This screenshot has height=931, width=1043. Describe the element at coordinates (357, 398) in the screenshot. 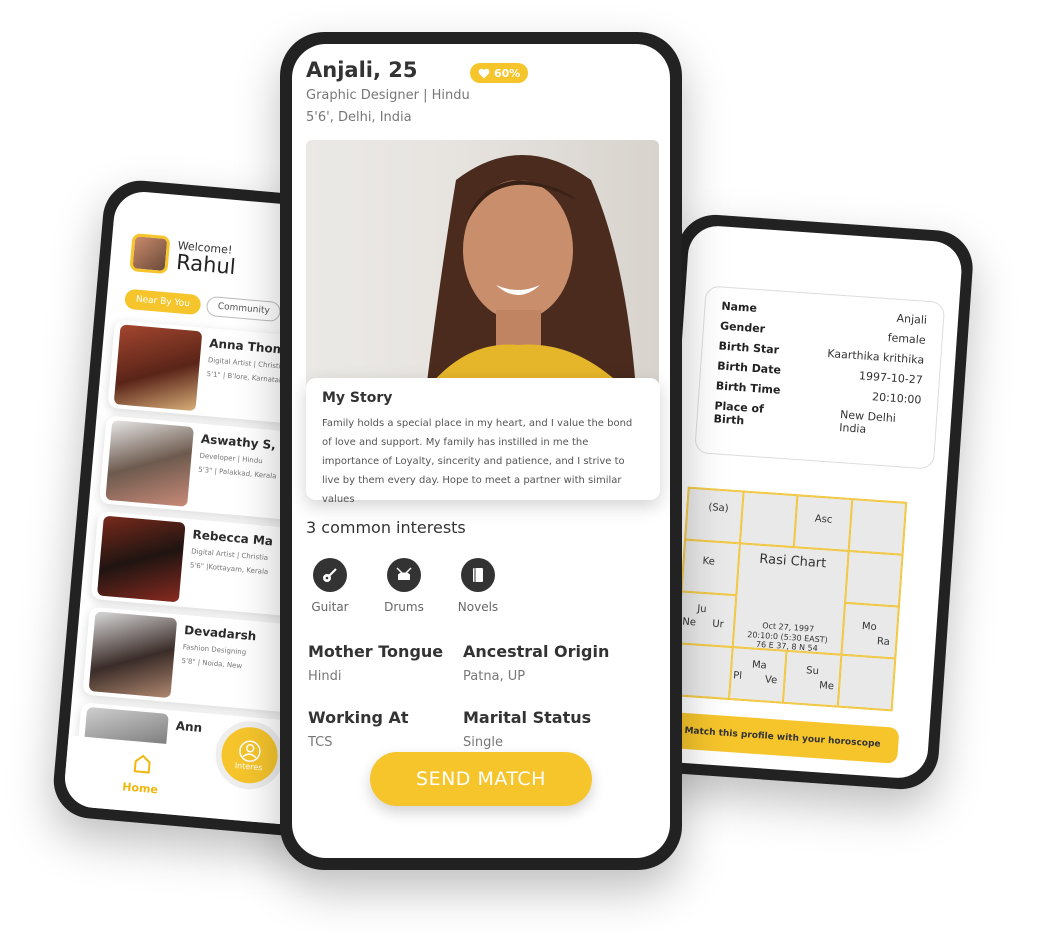

I see `story-title: My Story` at that location.